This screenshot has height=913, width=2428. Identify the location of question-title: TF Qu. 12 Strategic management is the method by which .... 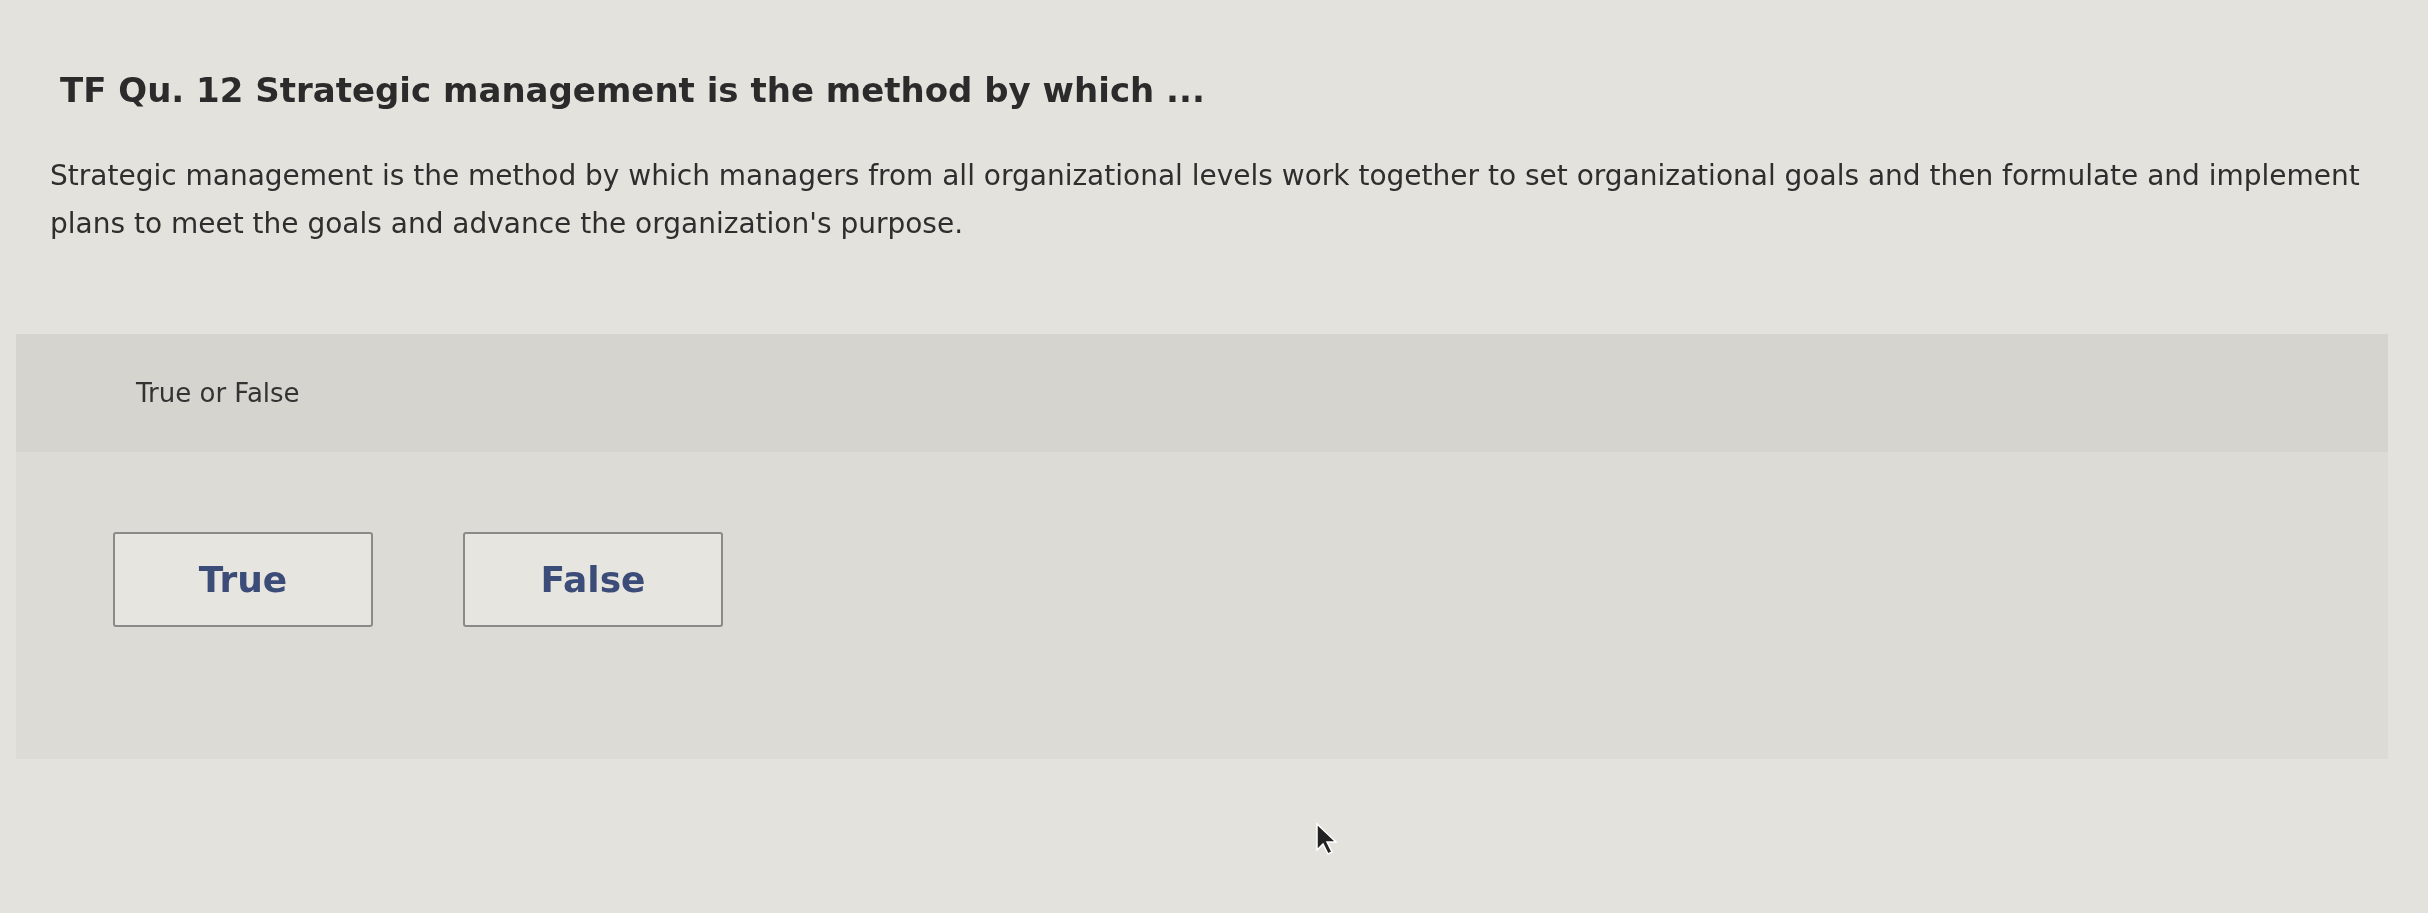
(633, 90).